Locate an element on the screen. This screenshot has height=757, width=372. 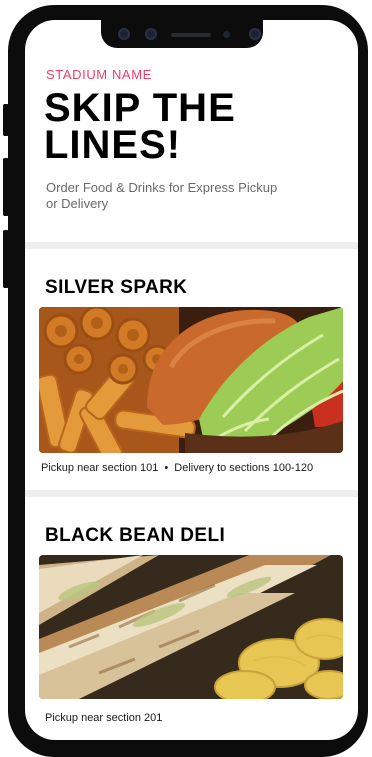
hero-title-line-2: LINES! is located at coordinates (113, 145).